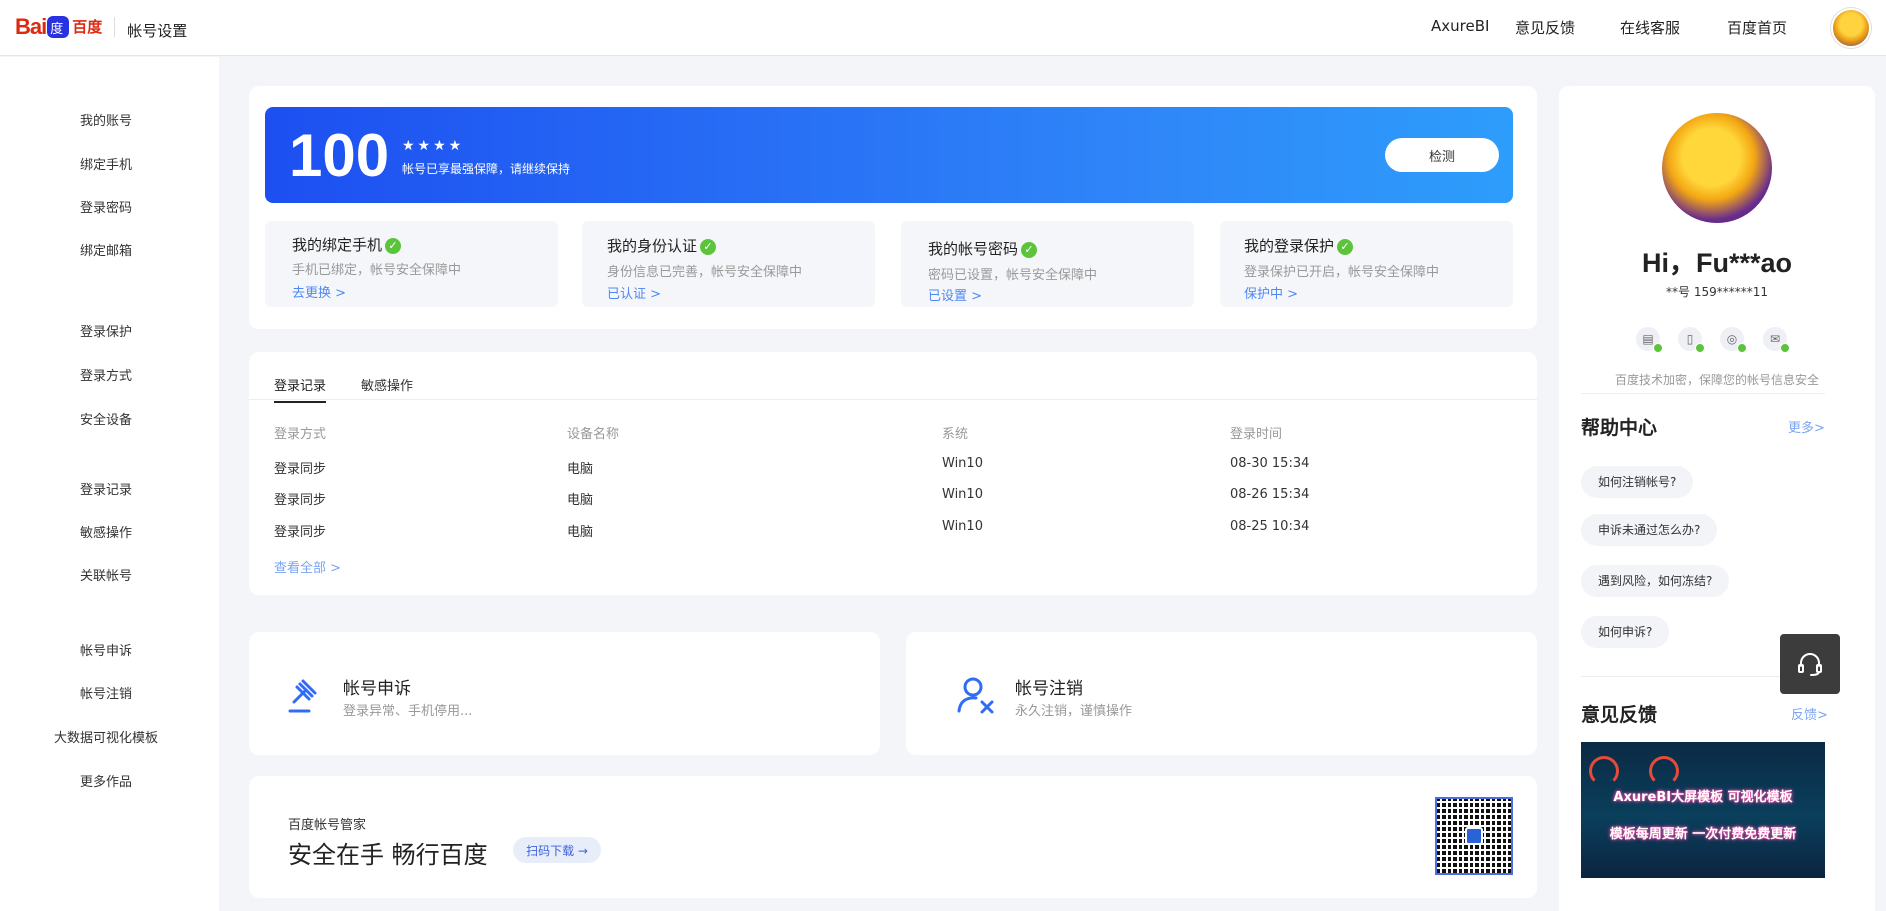 This screenshot has height=911, width=1886. What do you see at coordinates (973, 249) in the screenshot?
I see `status-title-text: 我的帐号密码` at bounding box center [973, 249].